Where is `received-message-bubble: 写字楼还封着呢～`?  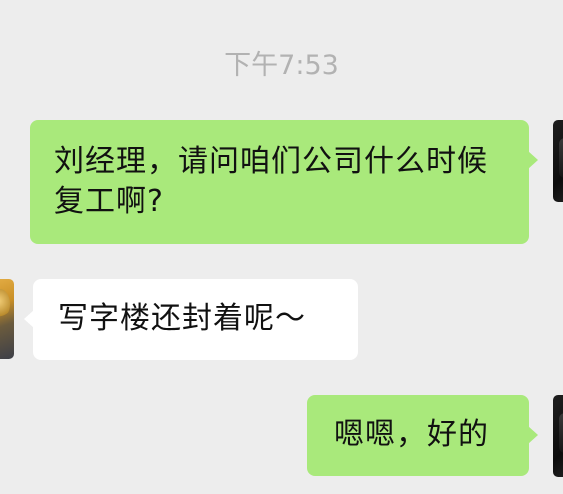 received-message-bubble: 写字楼还封着呢～ is located at coordinates (191, 319).